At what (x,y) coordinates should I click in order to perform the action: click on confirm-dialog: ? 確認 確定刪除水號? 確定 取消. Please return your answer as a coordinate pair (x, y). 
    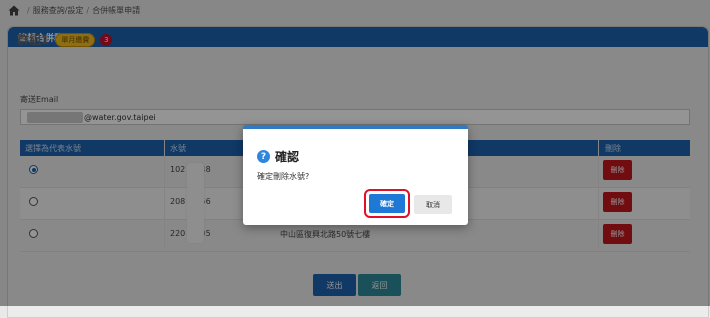
    Looking at the image, I should click on (355, 175).